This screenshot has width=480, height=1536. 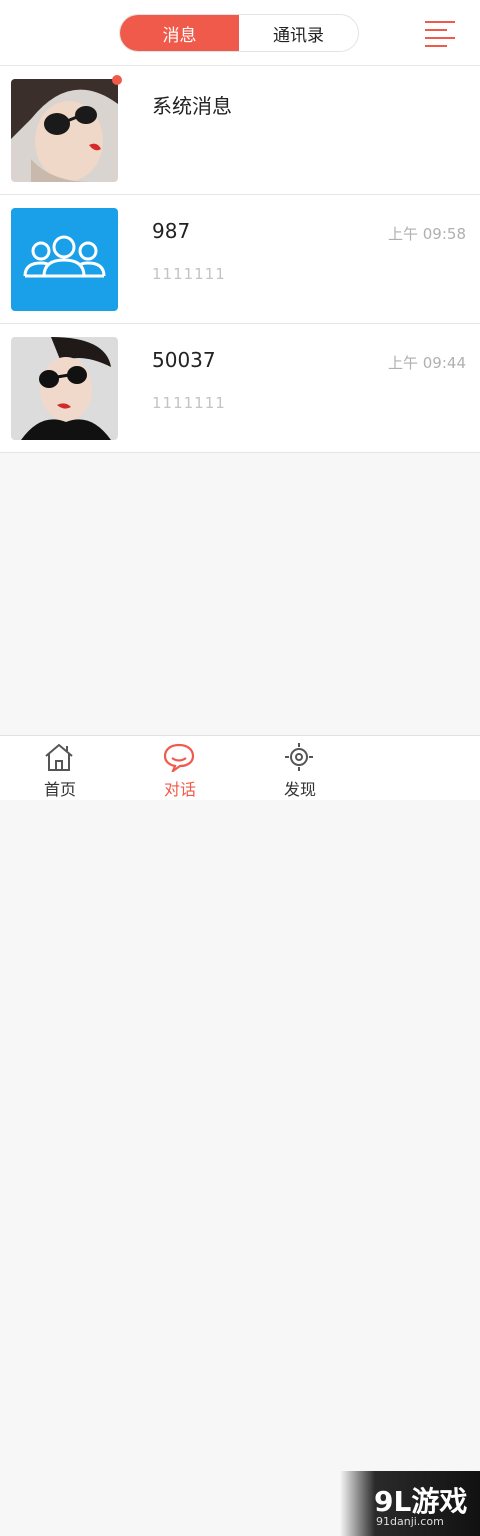 What do you see at coordinates (440, 34) in the screenshot?
I see `menu-icon` at bounding box center [440, 34].